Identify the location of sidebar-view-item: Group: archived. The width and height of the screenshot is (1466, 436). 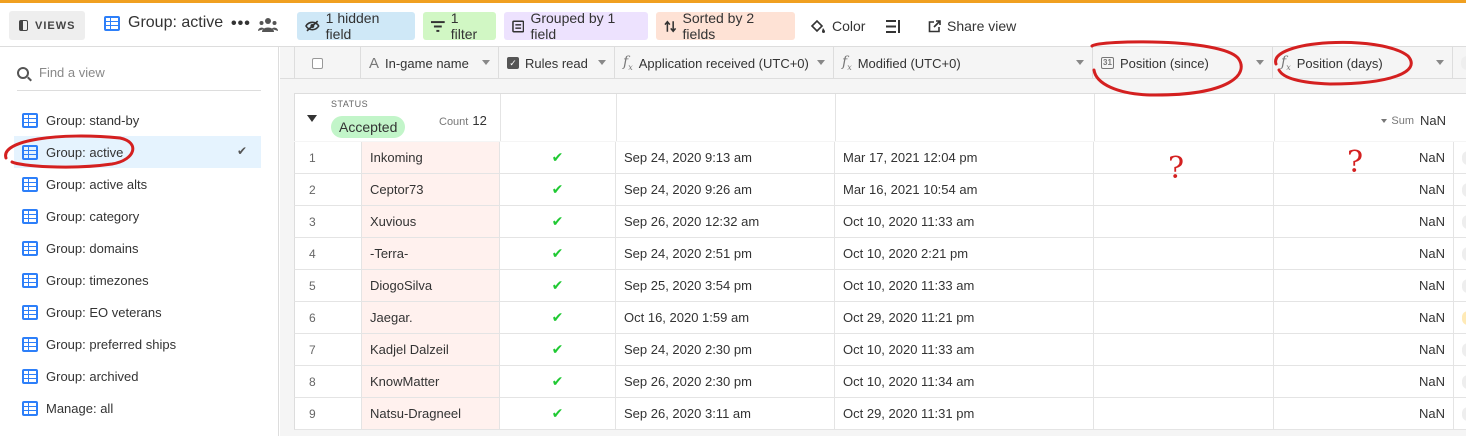
(137, 376).